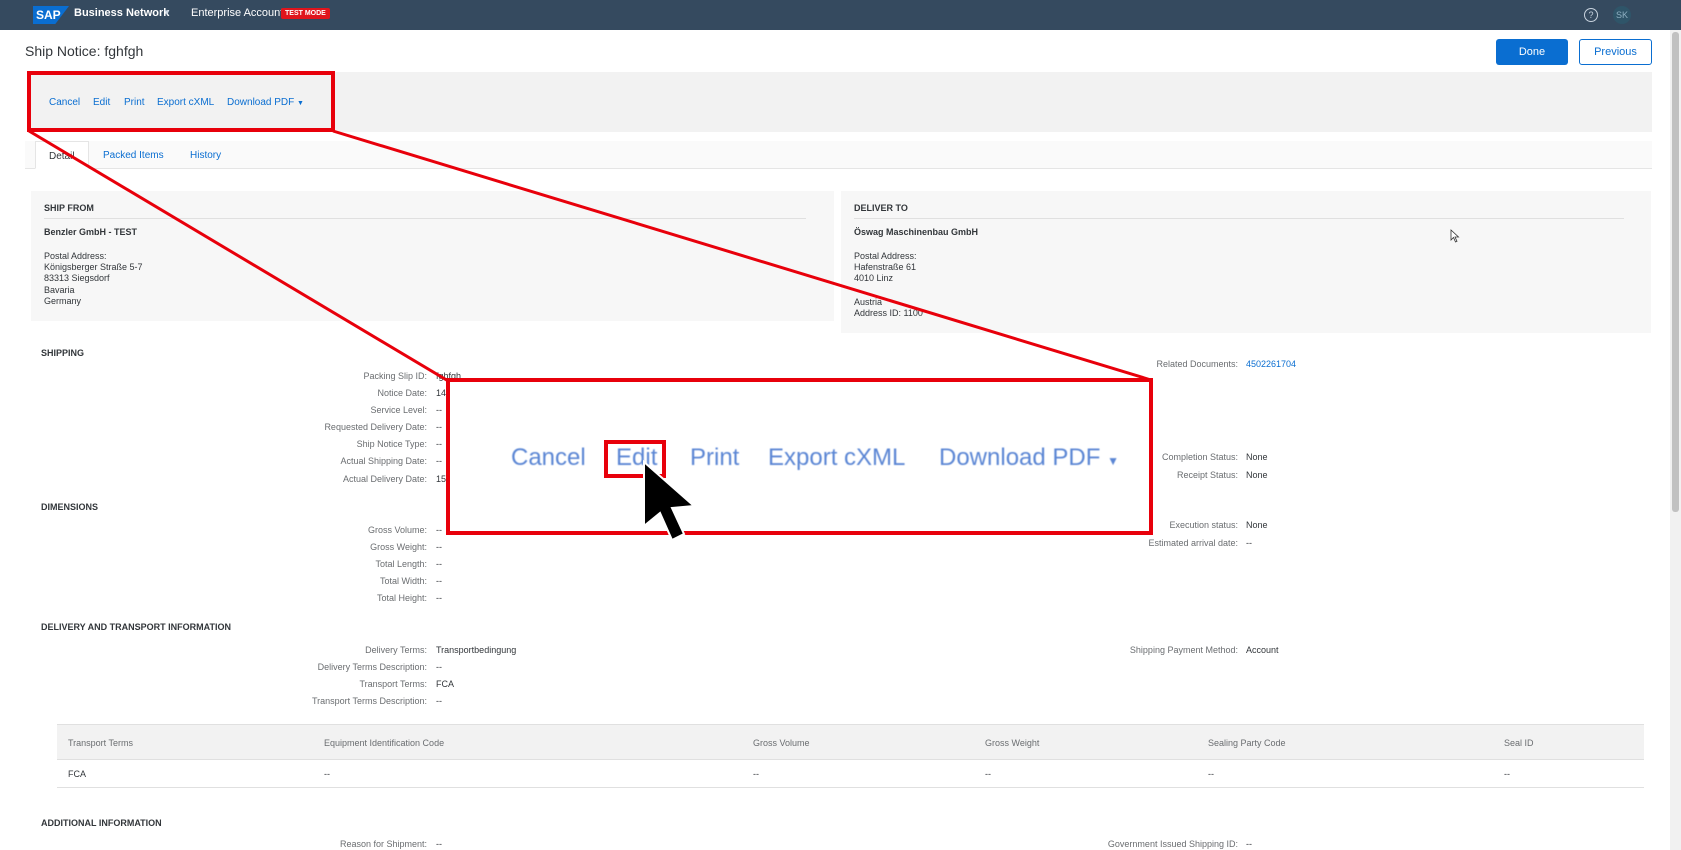  Describe the element at coordinates (439, 844) in the screenshot. I see `reason-for-shipment-value: --` at that location.